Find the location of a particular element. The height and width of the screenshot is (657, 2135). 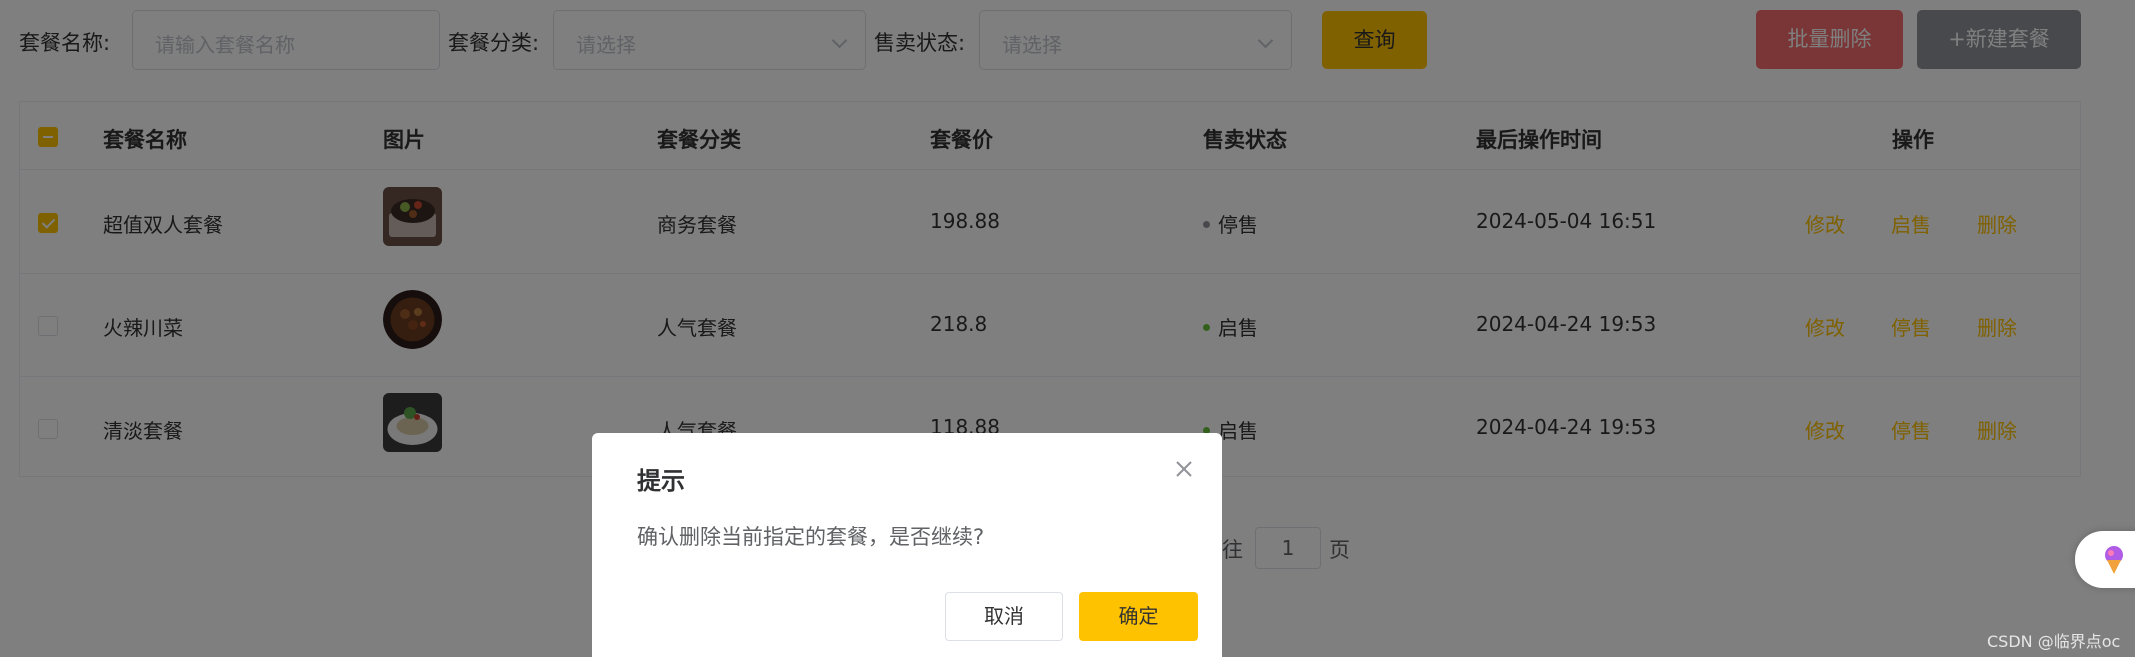

dialog-title: 提示 is located at coordinates (661, 481).